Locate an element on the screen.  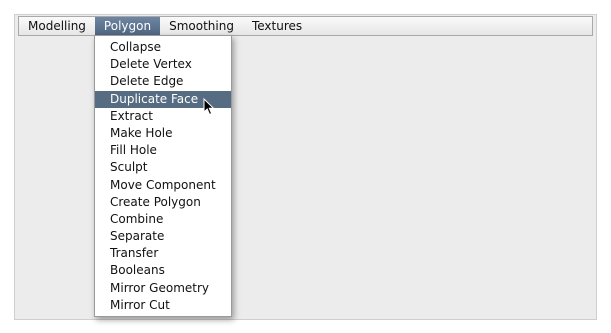
menu-item-fill-hole: Fill Hole is located at coordinates (163, 150).